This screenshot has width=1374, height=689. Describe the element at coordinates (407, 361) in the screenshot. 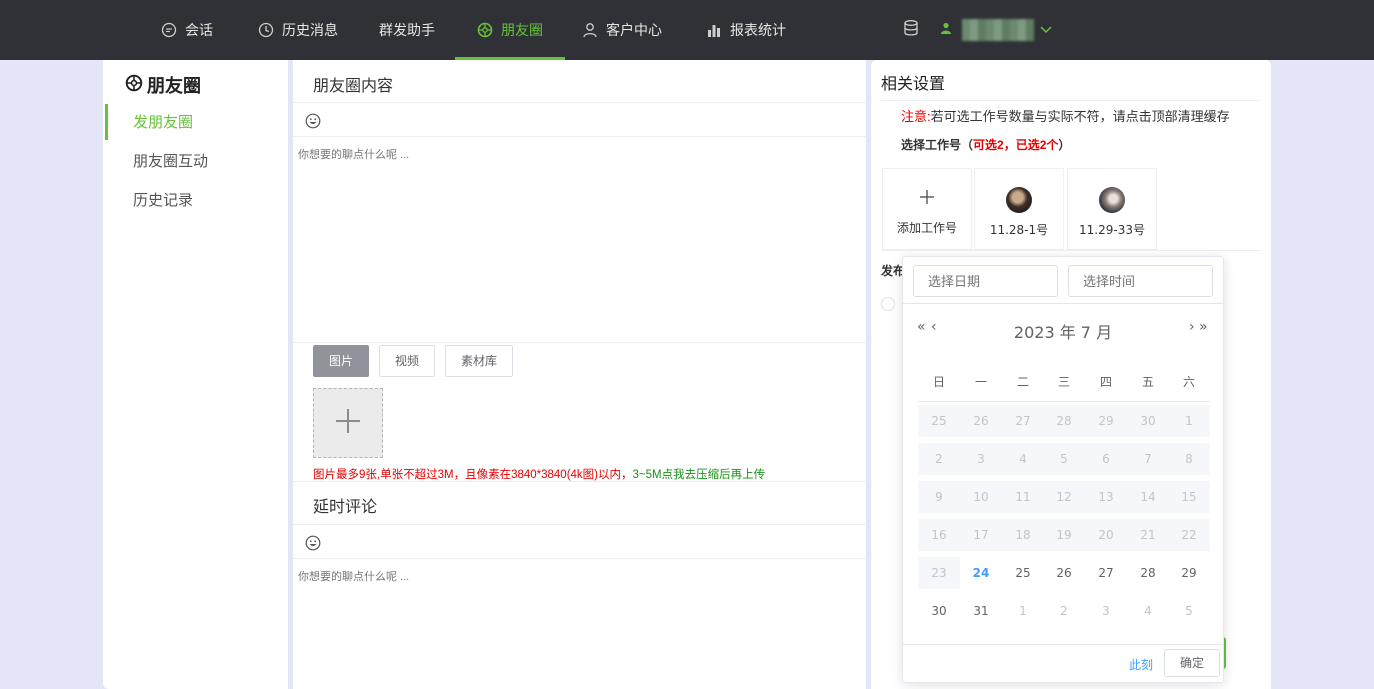

I see `tab-video: 视频` at that location.